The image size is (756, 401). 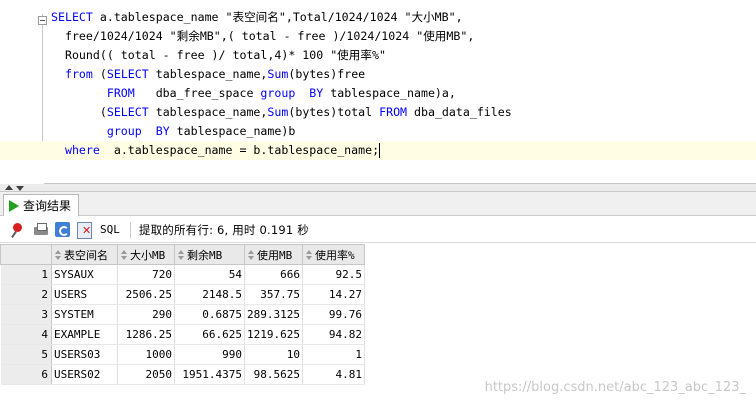 What do you see at coordinates (209, 334) in the screenshot?
I see `cell-value: 66.625` at bounding box center [209, 334].